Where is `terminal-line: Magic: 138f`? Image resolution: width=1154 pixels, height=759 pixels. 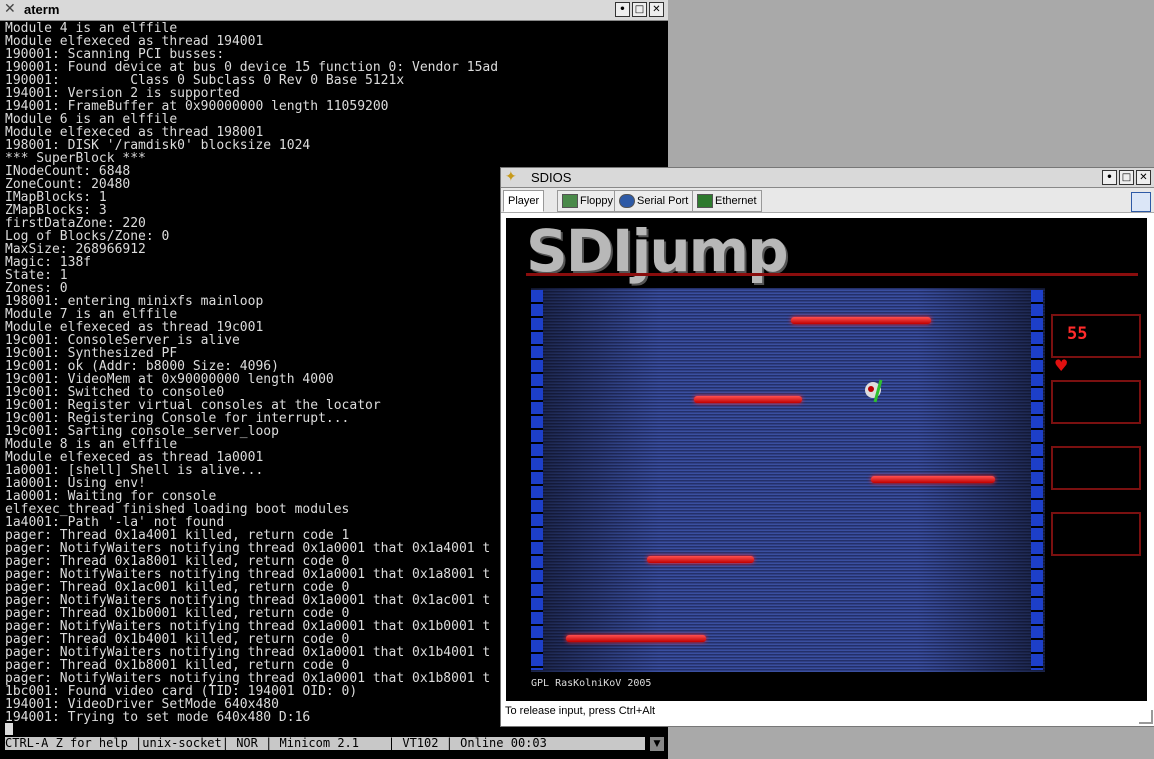
terminal-line: Magic: 138f is located at coordinates (48, 262).